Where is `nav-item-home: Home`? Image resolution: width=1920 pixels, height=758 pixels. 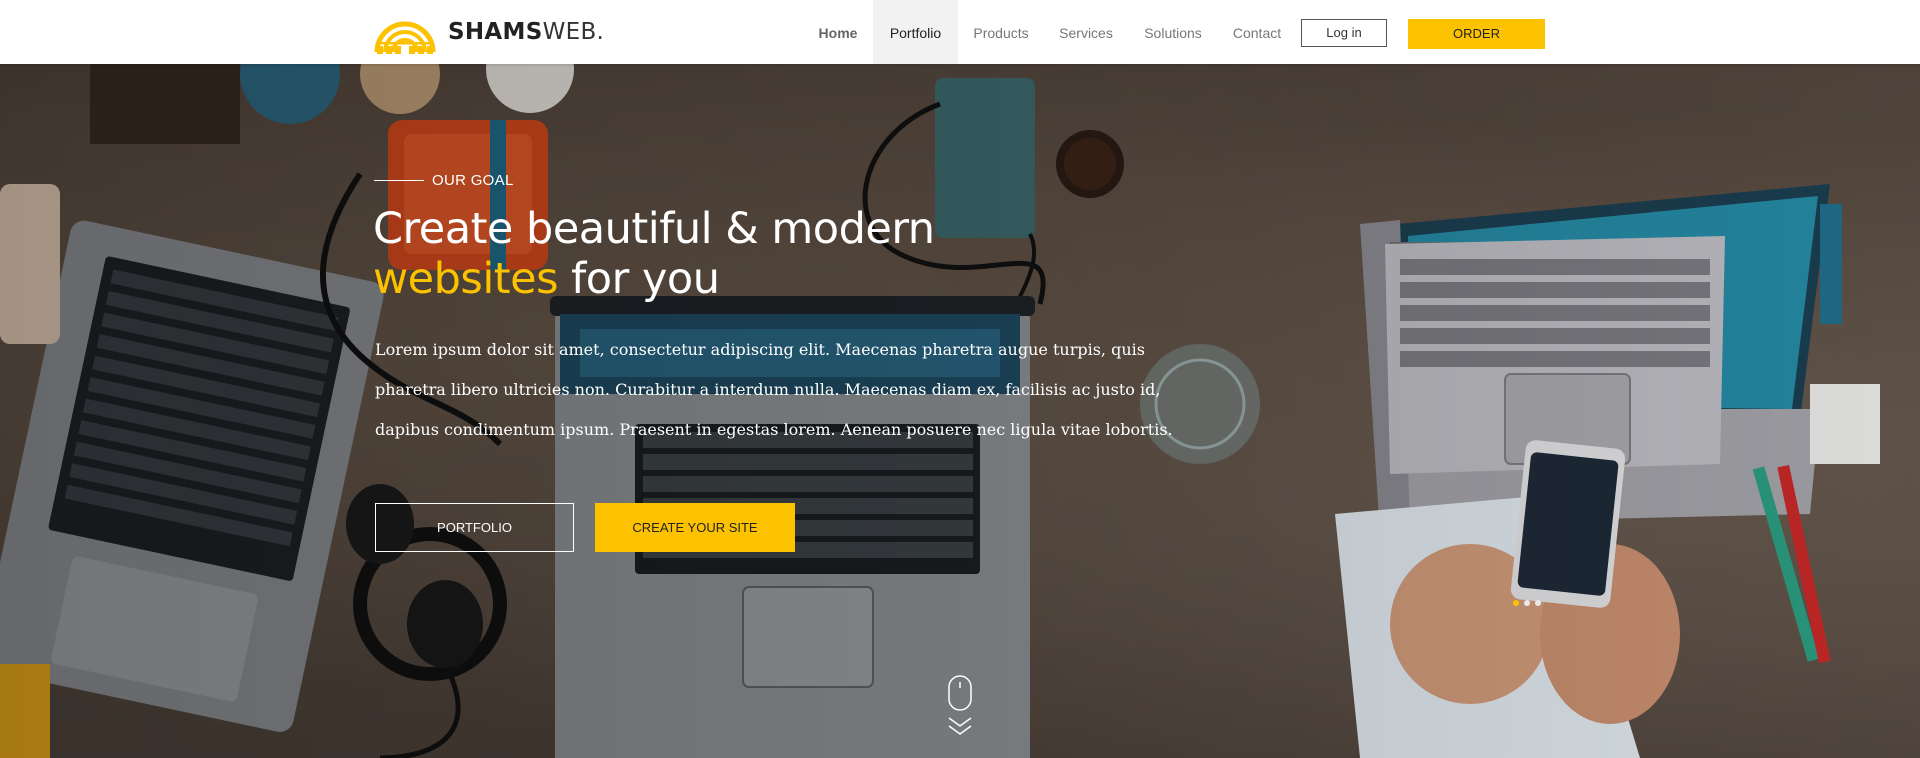
nav-item-home: Home is located at coordinates (838, 32).